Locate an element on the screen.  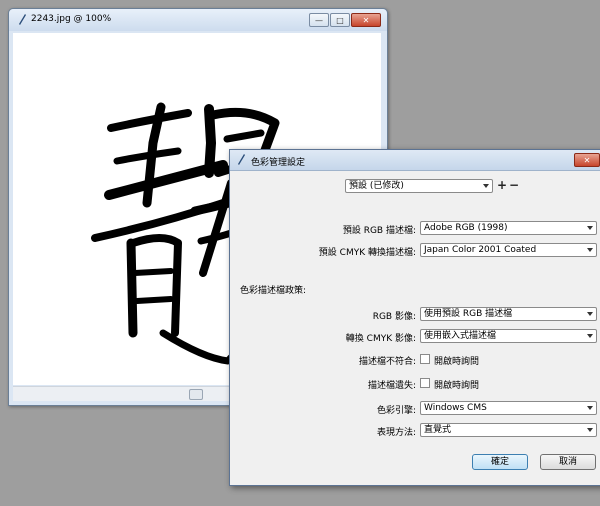
rgb-profile-dropdown: Adobe RGB (1998) is located at coordinates (508, 228).